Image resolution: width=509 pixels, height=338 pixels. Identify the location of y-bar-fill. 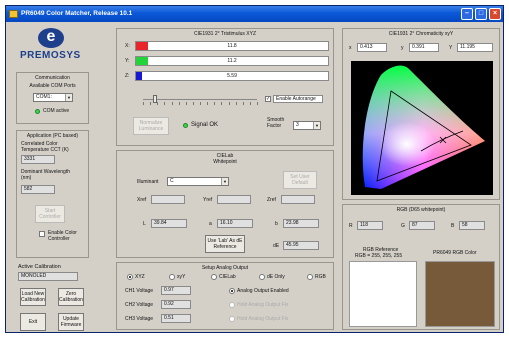
(142, 61).